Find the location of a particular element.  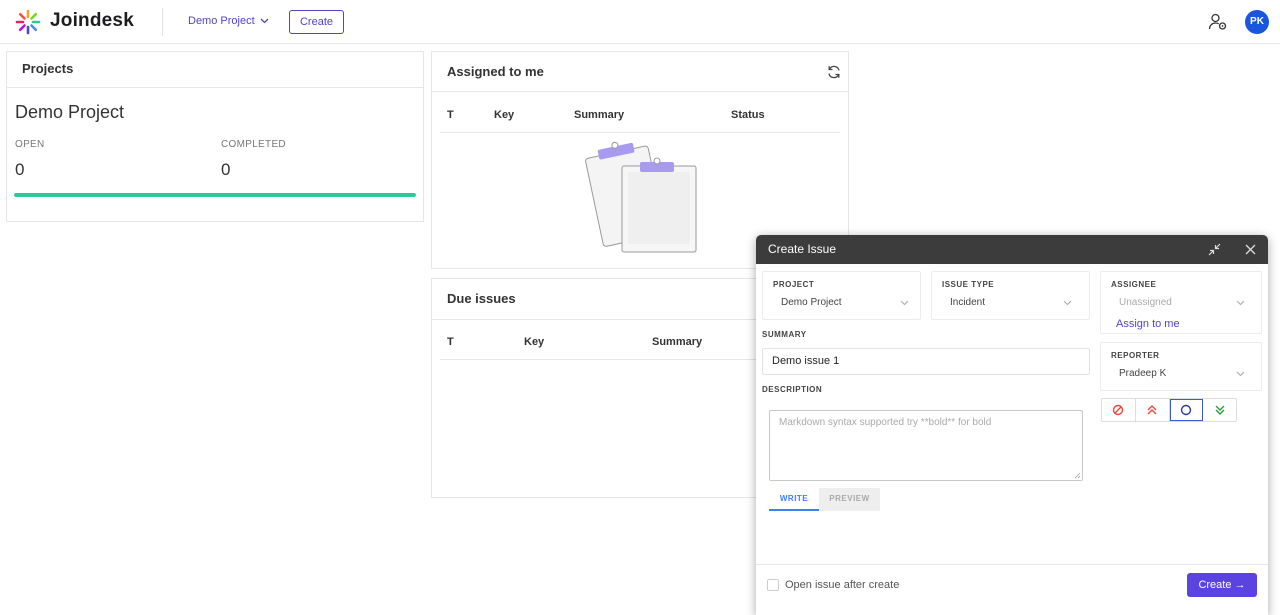

summary-field-label: SUMMARY is located at coordinates (784, 334).